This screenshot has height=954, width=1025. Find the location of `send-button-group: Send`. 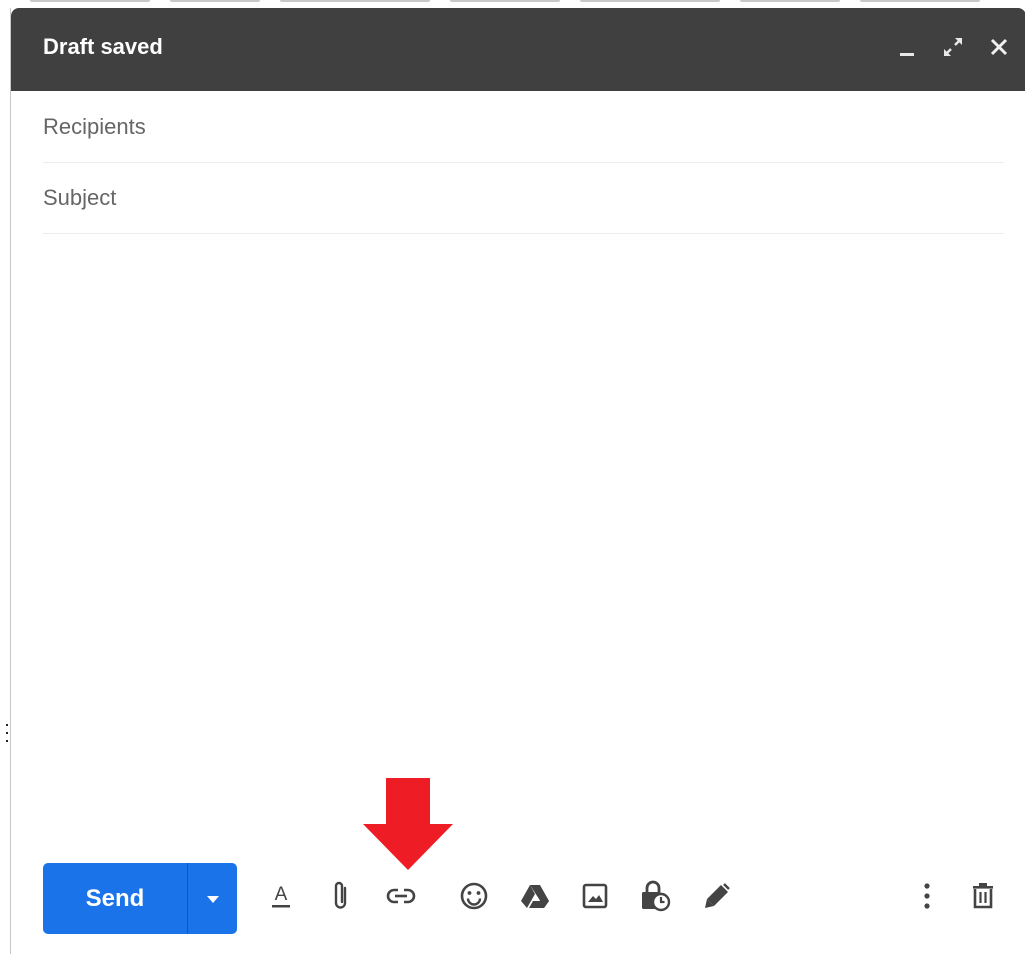

send-button-group: Send is located at coordinates (140, 898).